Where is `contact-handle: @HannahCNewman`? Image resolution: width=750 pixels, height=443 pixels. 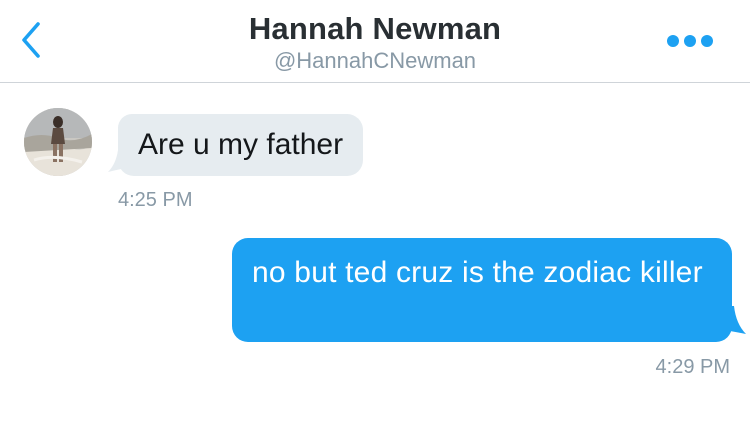 contact-handle: @HannahCNewman is located at coordinates (375, 60).